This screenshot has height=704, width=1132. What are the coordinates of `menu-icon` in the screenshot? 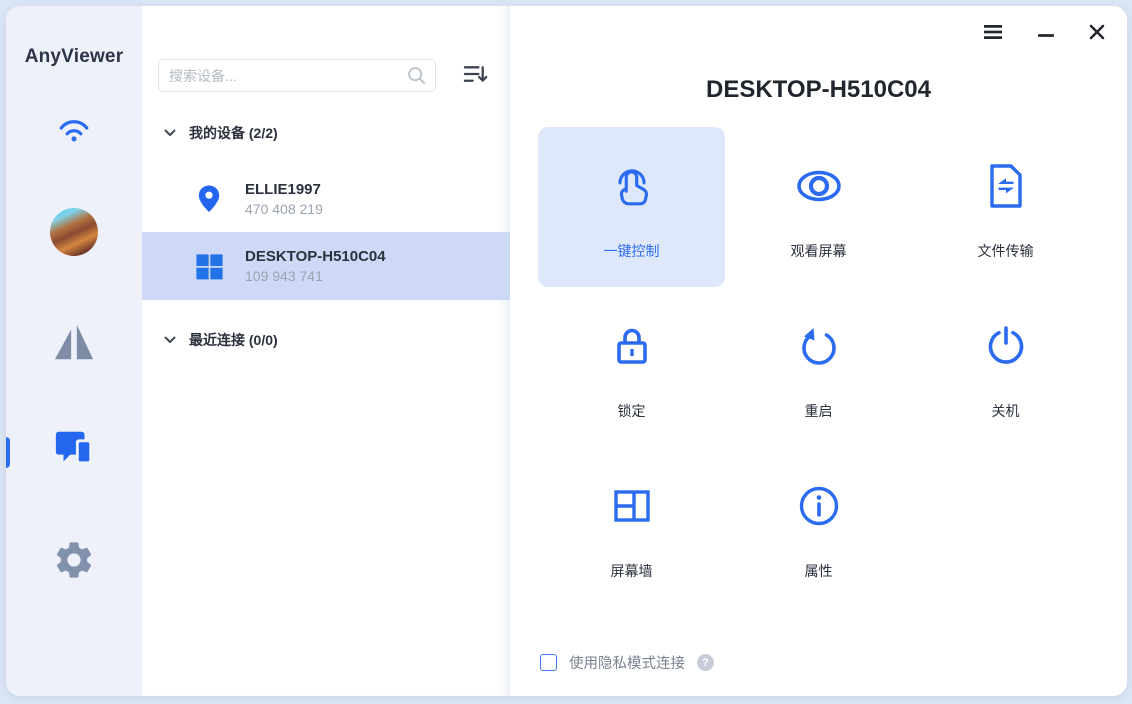 It's located at (993, 33).